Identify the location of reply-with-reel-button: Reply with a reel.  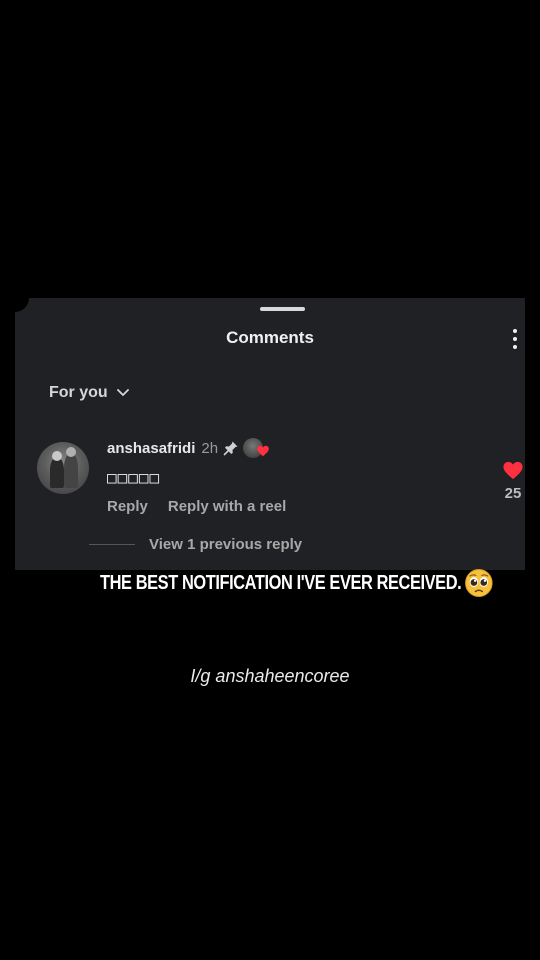
(227, 506).